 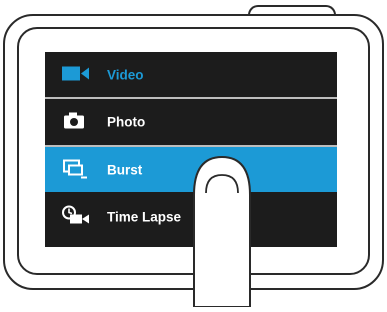 I want to click on menu-item-label: Photo, so click(x=126, y=121).